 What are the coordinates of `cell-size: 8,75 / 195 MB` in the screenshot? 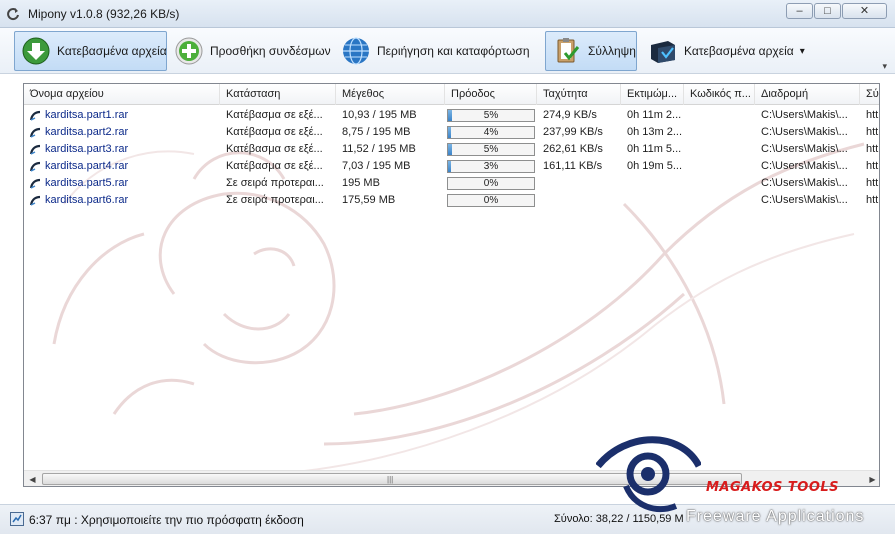 It's located at (376, 132).